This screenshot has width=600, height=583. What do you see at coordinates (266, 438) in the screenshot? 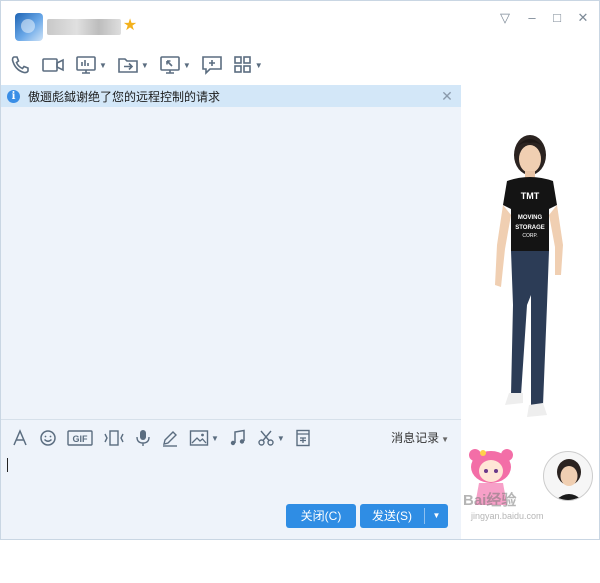
I see `screenshot-icon` at bounding box center [266, 438].